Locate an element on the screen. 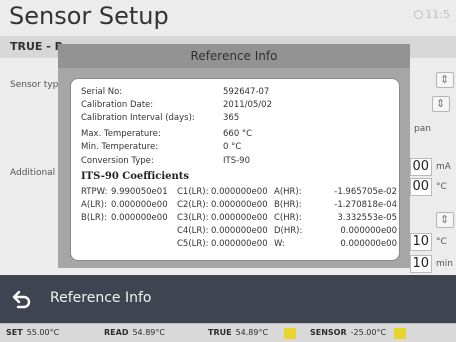 The height and width of the screenshot is (342, 456). coeff-label: C1(LR): is located at coordinates (193, 192).